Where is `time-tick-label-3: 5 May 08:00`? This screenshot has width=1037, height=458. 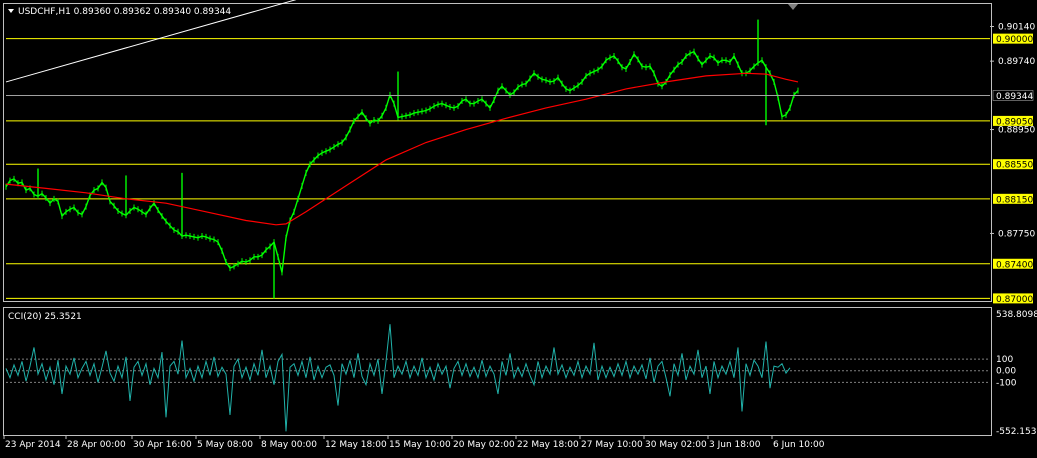 time-tick-label-3: 5 May 08:00 is located at coordinates (225, 445).